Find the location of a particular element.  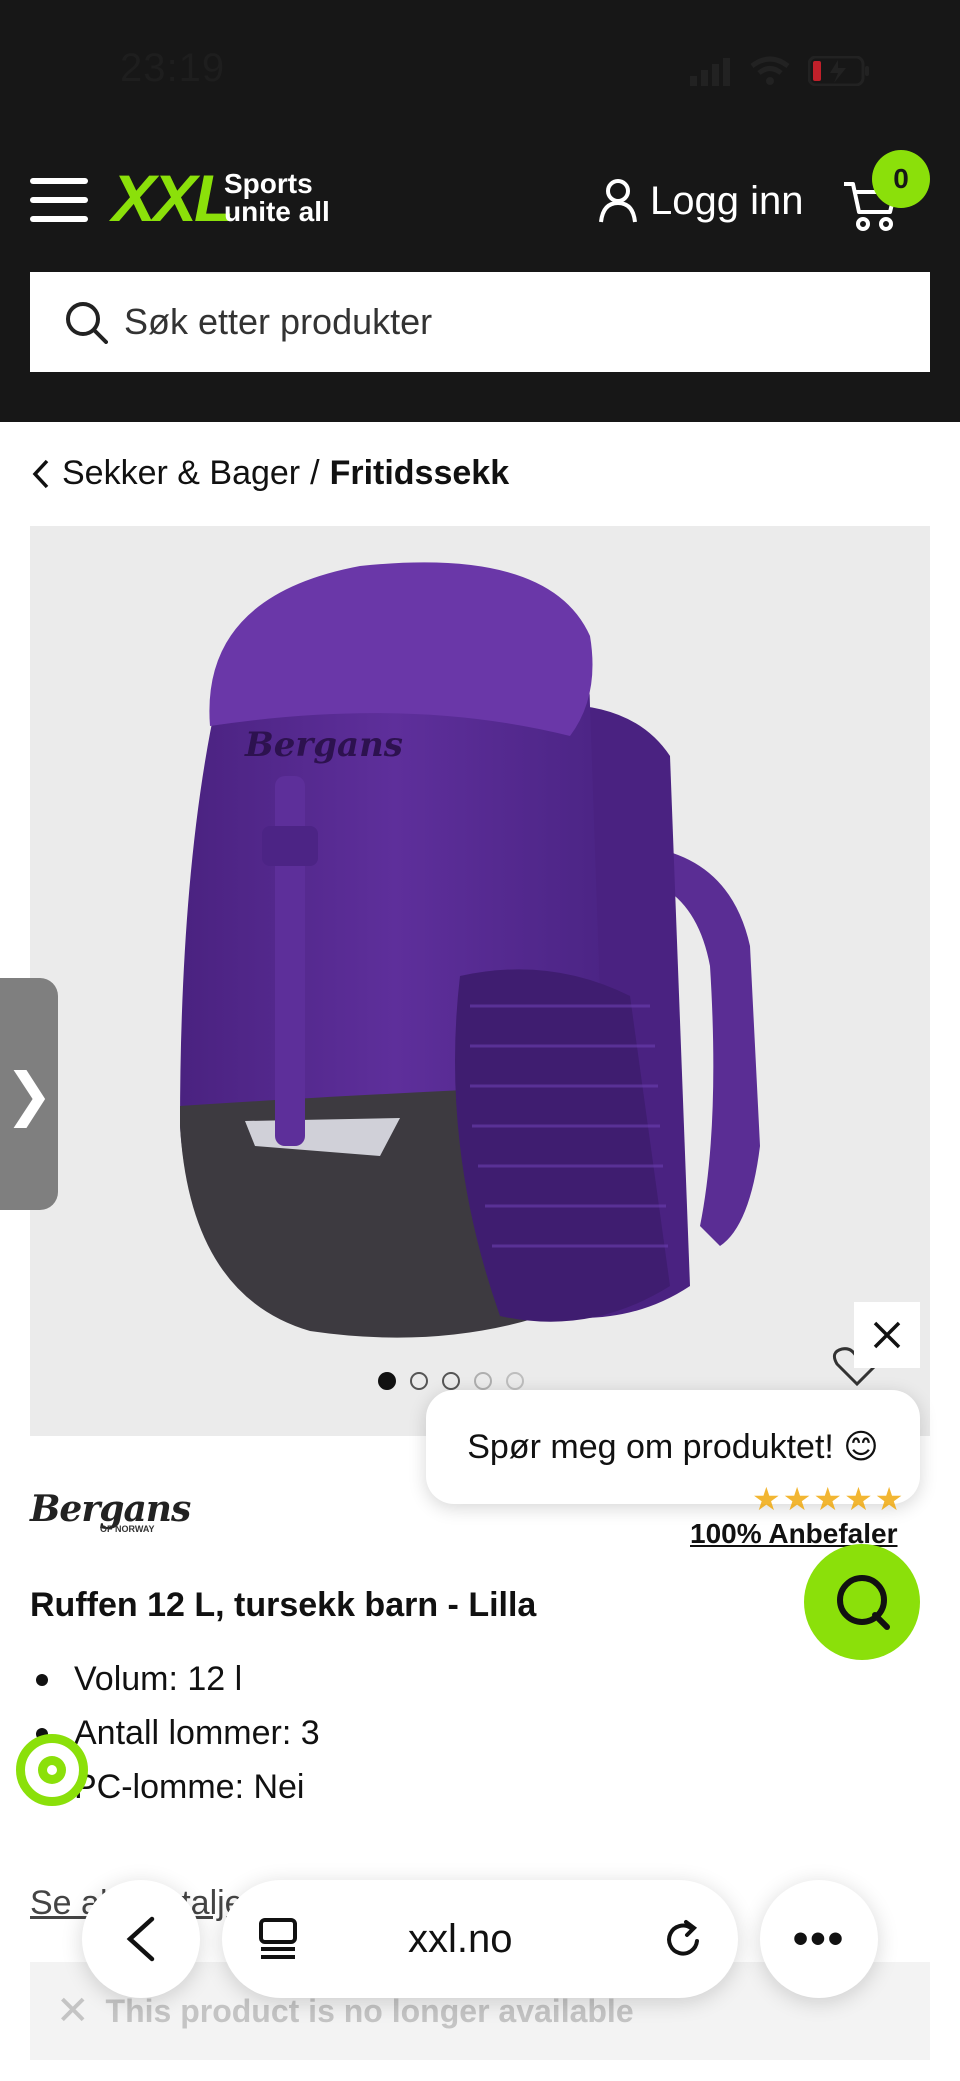

search-placeholder: Søk etter produkter is located at coordinates (278, 321).